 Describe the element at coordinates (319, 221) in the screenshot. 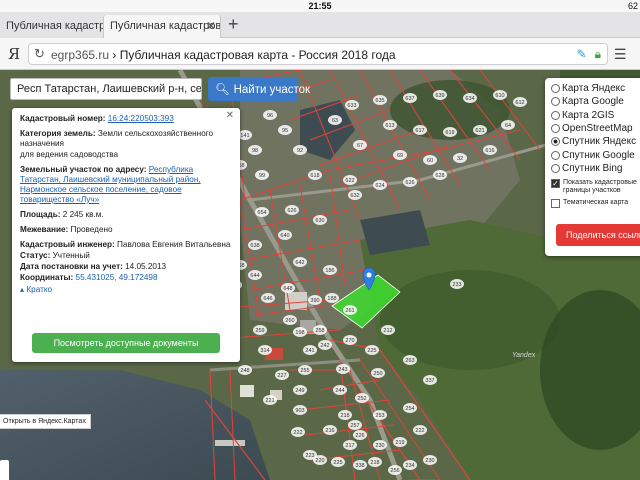

I see `parcel-label: 630` at that location.